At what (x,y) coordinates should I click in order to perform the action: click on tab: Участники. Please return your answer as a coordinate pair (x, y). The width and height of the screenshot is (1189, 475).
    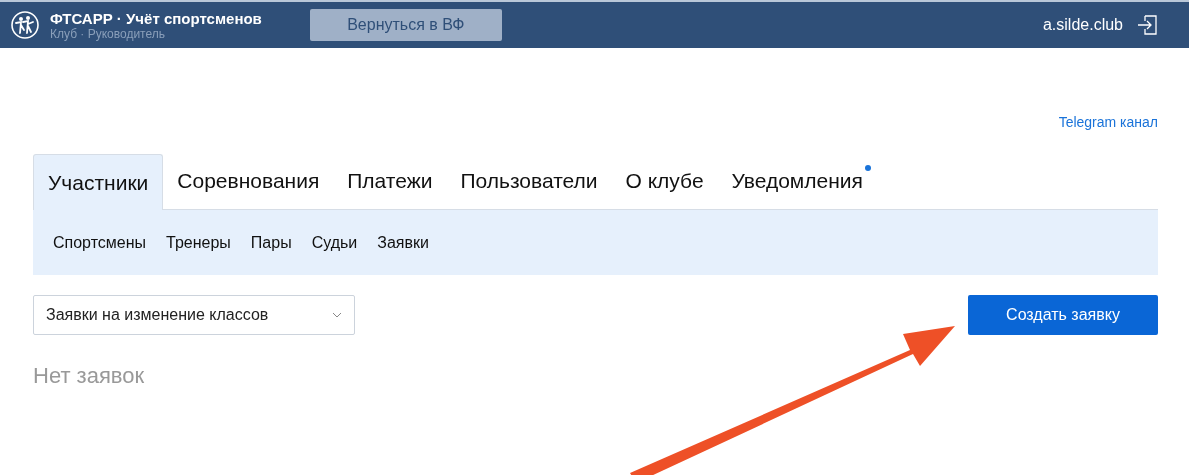
    Looking at the image, I should click on (98, 182).